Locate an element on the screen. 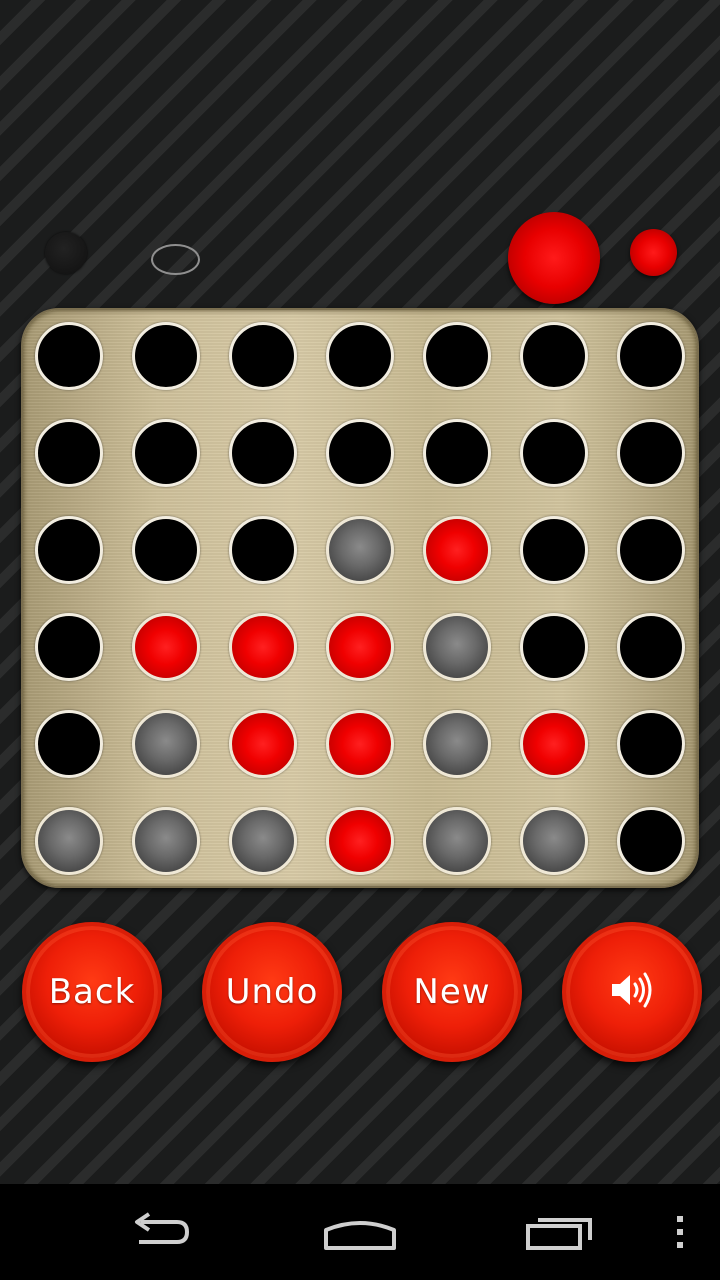  speaker-icon is located at coordinates (632, 992).